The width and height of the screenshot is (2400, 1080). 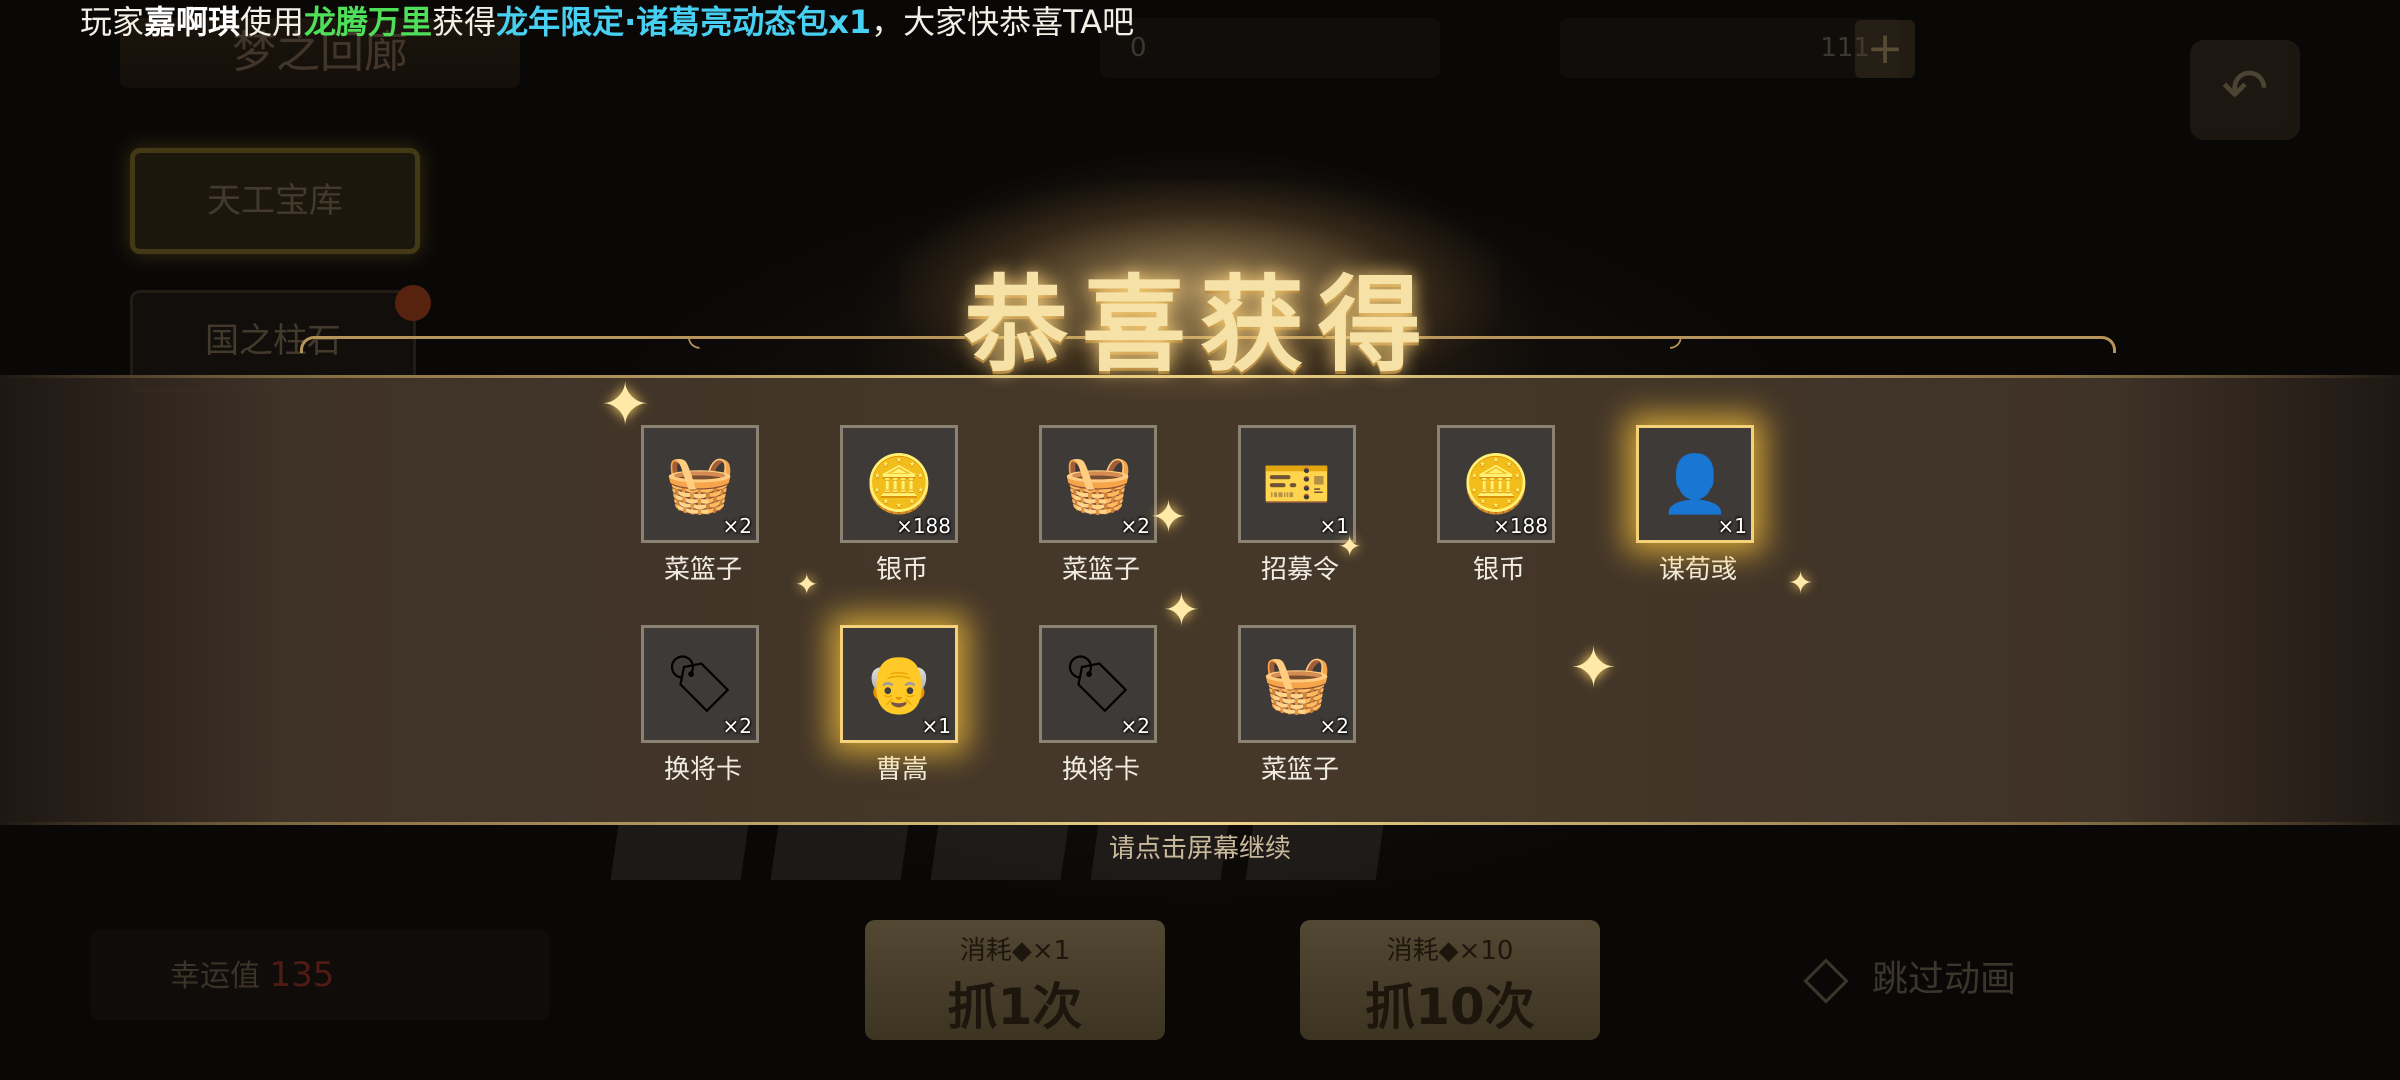 What do you see at coordinates (1450, 1007) in the screenshot?
I see `draw-label: 抓10次` at bounding box center [1450, 1007].